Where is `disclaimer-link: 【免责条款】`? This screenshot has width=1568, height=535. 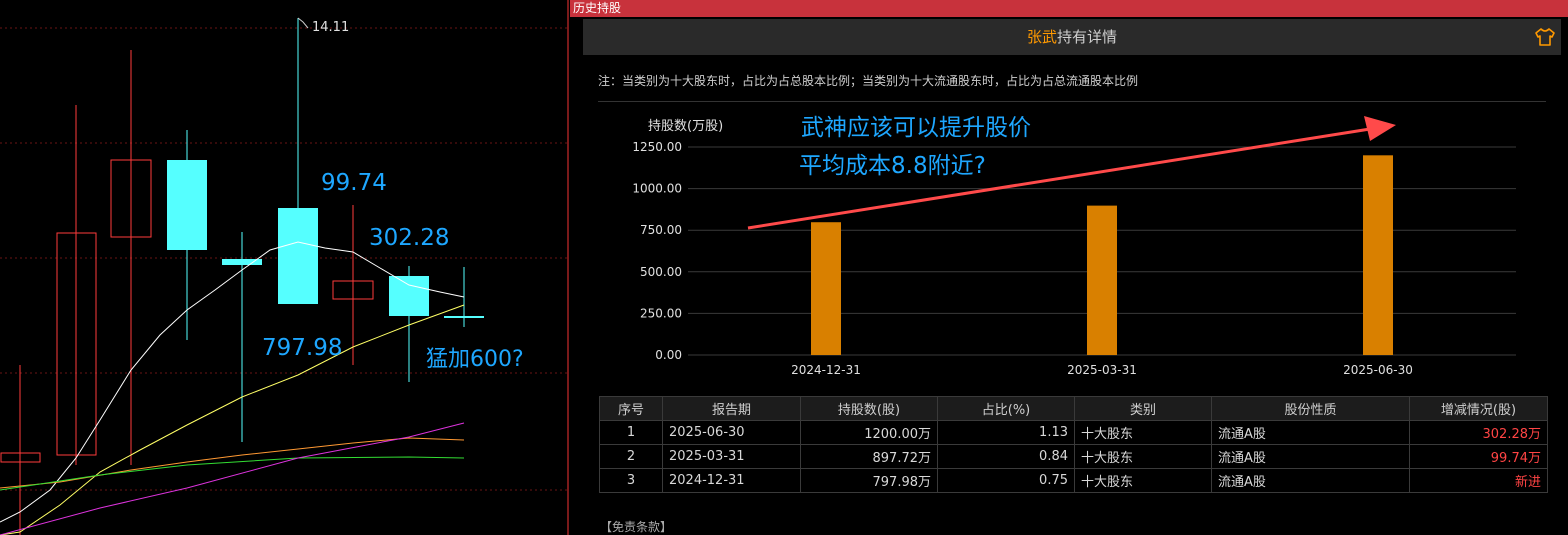
disclaimer-link: 【免责条款】 is located at coordinates (636, 526).